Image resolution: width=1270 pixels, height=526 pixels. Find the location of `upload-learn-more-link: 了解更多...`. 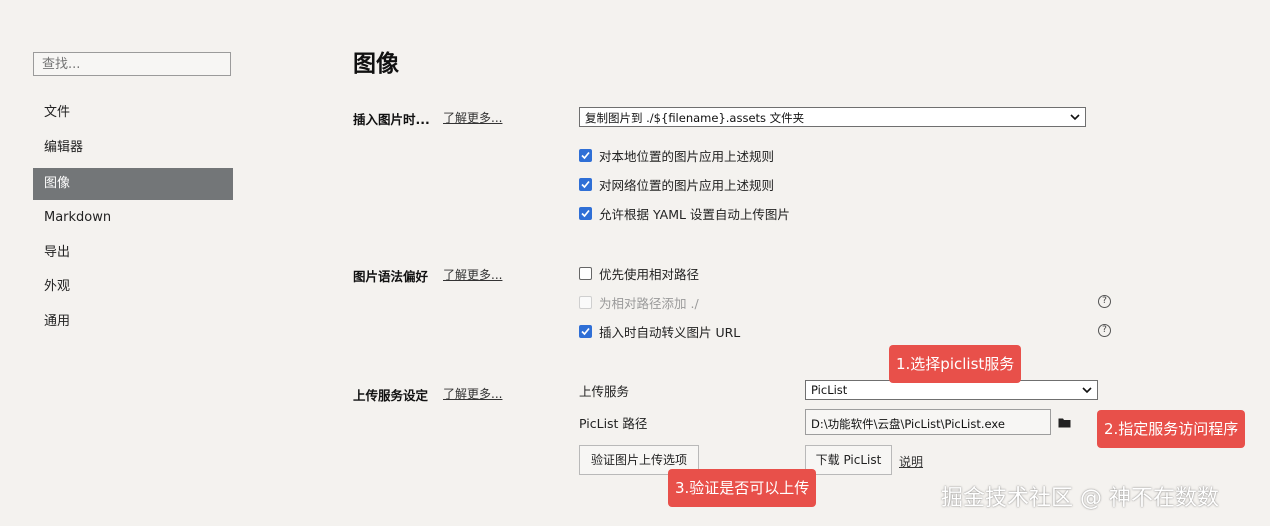

upload-learn-more-link: 了解更多... is located at coordinates (472, 393).